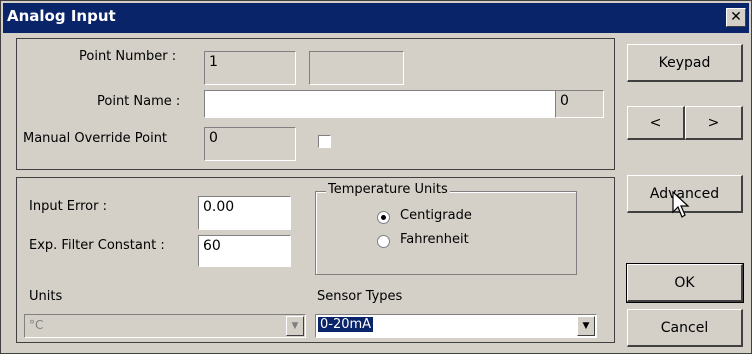  I want to click on next-button: >, so click(714, 123).